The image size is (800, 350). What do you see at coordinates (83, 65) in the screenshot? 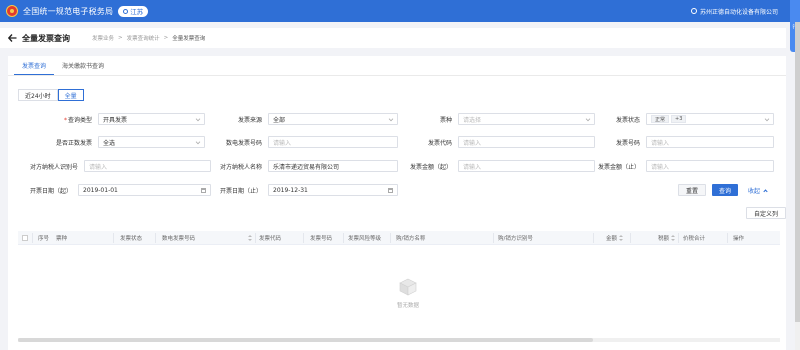
I see `tab-customs-query: 海关缴款书查询` at bounding box center [83, 65].